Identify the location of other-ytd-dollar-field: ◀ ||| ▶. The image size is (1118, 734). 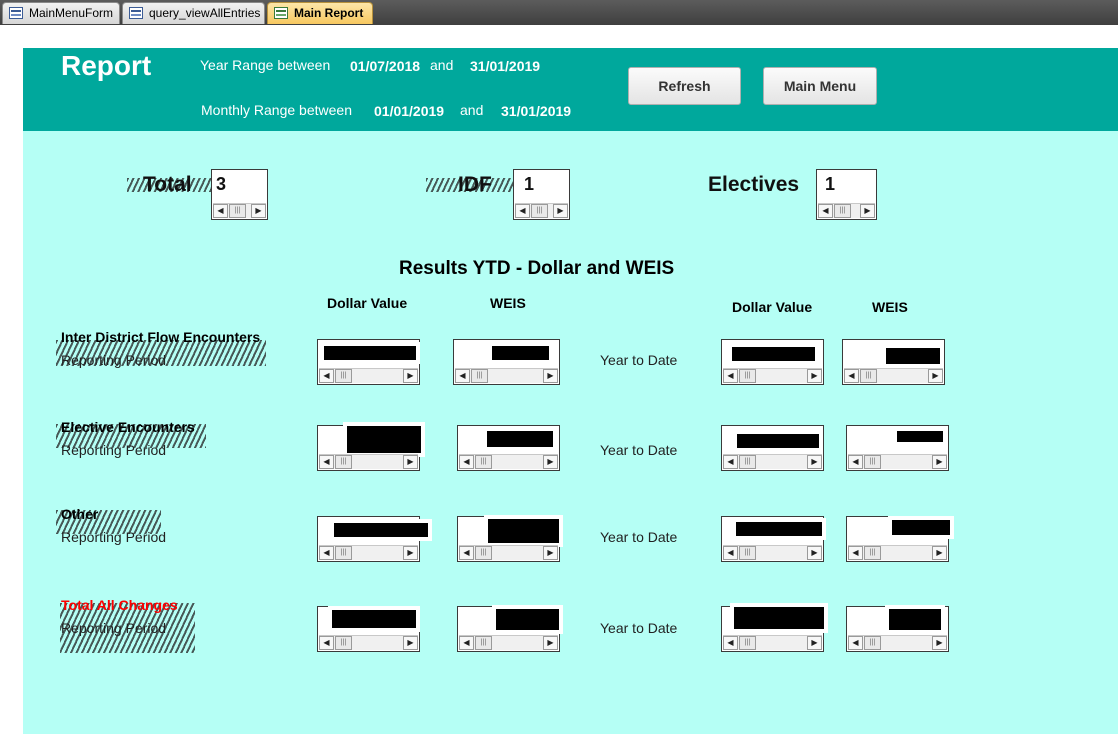
(773, 539).